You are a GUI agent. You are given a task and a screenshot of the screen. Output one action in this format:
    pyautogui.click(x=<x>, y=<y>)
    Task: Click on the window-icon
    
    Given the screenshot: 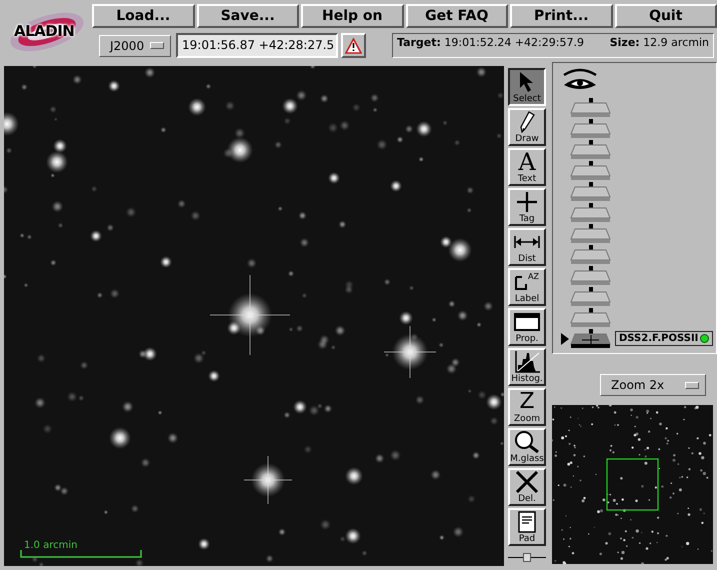 What is the action you would take?
    pyautogui.click(x=527, y=322)
    